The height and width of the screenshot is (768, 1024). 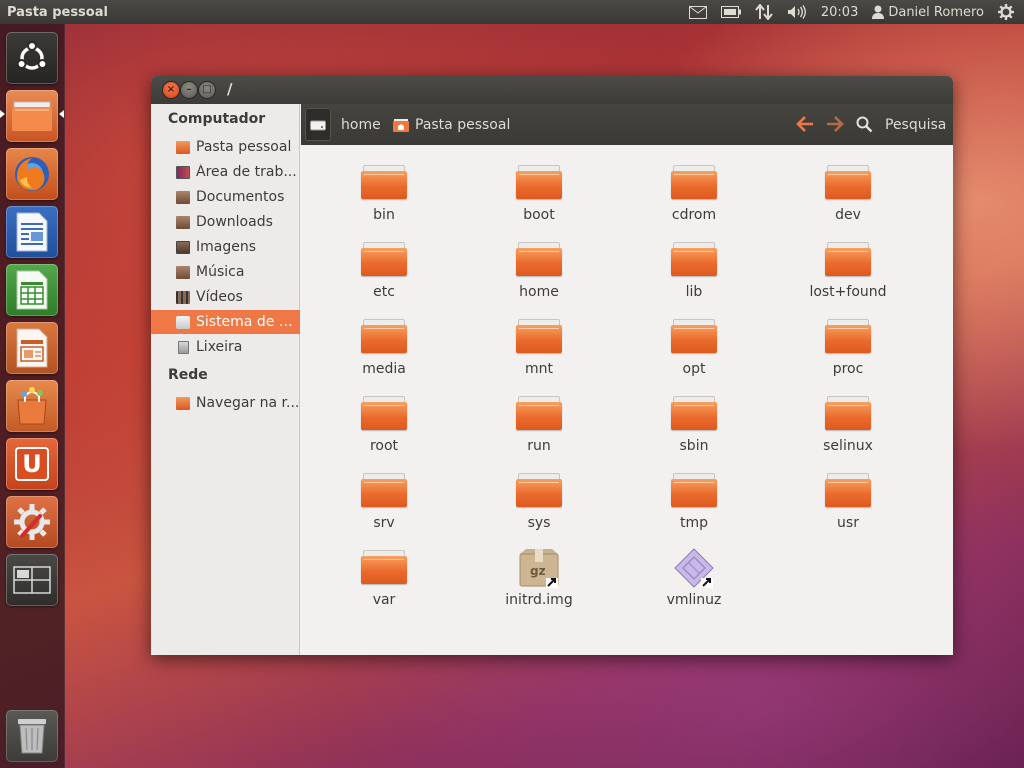 What do you see at coordinates (839, 12) in the screenshot?
I see `clock: 20:03` at bounding box center [839, 12].